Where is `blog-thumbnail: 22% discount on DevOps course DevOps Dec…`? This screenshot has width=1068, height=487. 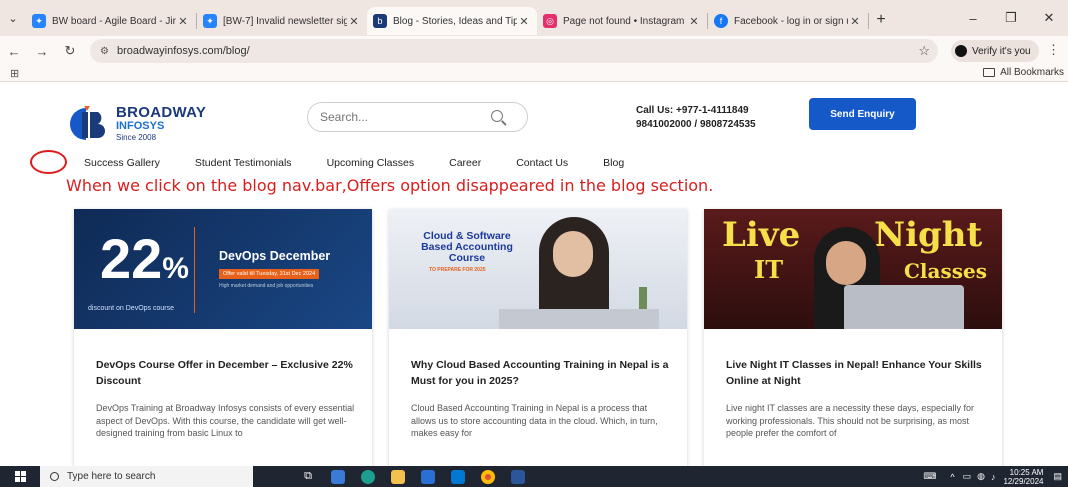 blog-thumbnail: 22% discount on DevOps course DevOps Dec… is located at coordinates (223, 269).